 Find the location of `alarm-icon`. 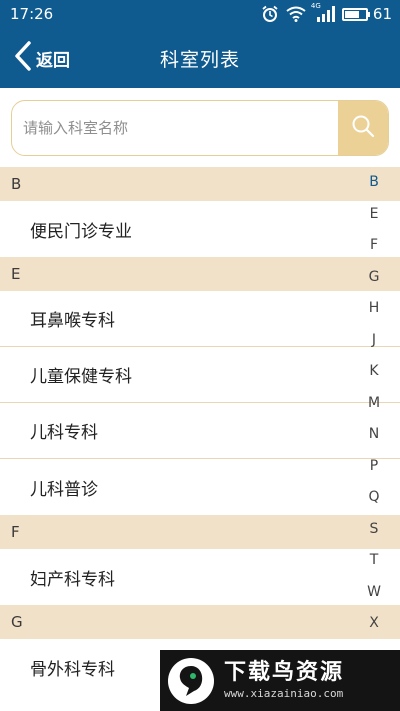

alarm-icon is located at coordinates (270, 14).